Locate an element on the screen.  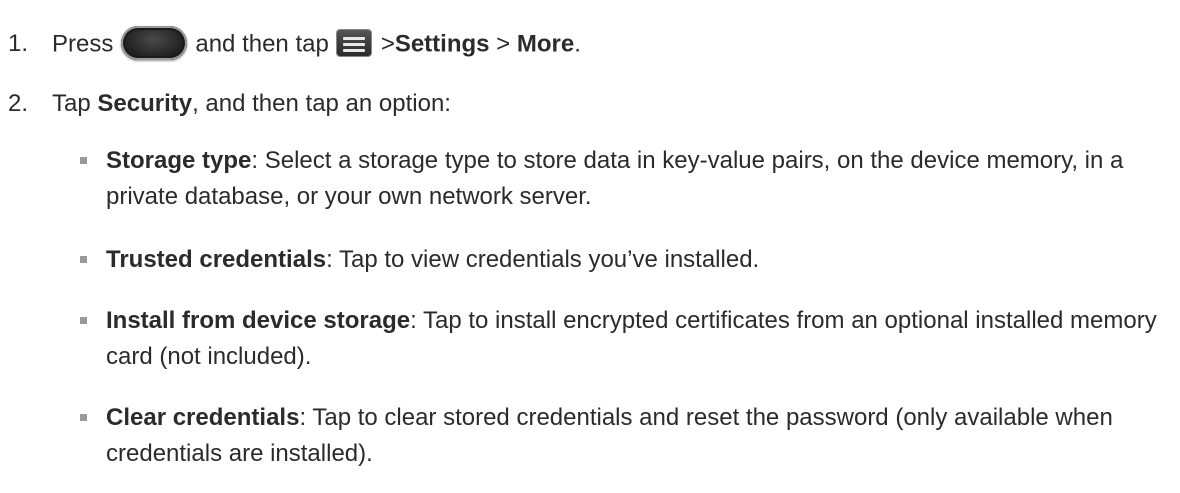
step-number: 1. is located at coordinates (18, 44).